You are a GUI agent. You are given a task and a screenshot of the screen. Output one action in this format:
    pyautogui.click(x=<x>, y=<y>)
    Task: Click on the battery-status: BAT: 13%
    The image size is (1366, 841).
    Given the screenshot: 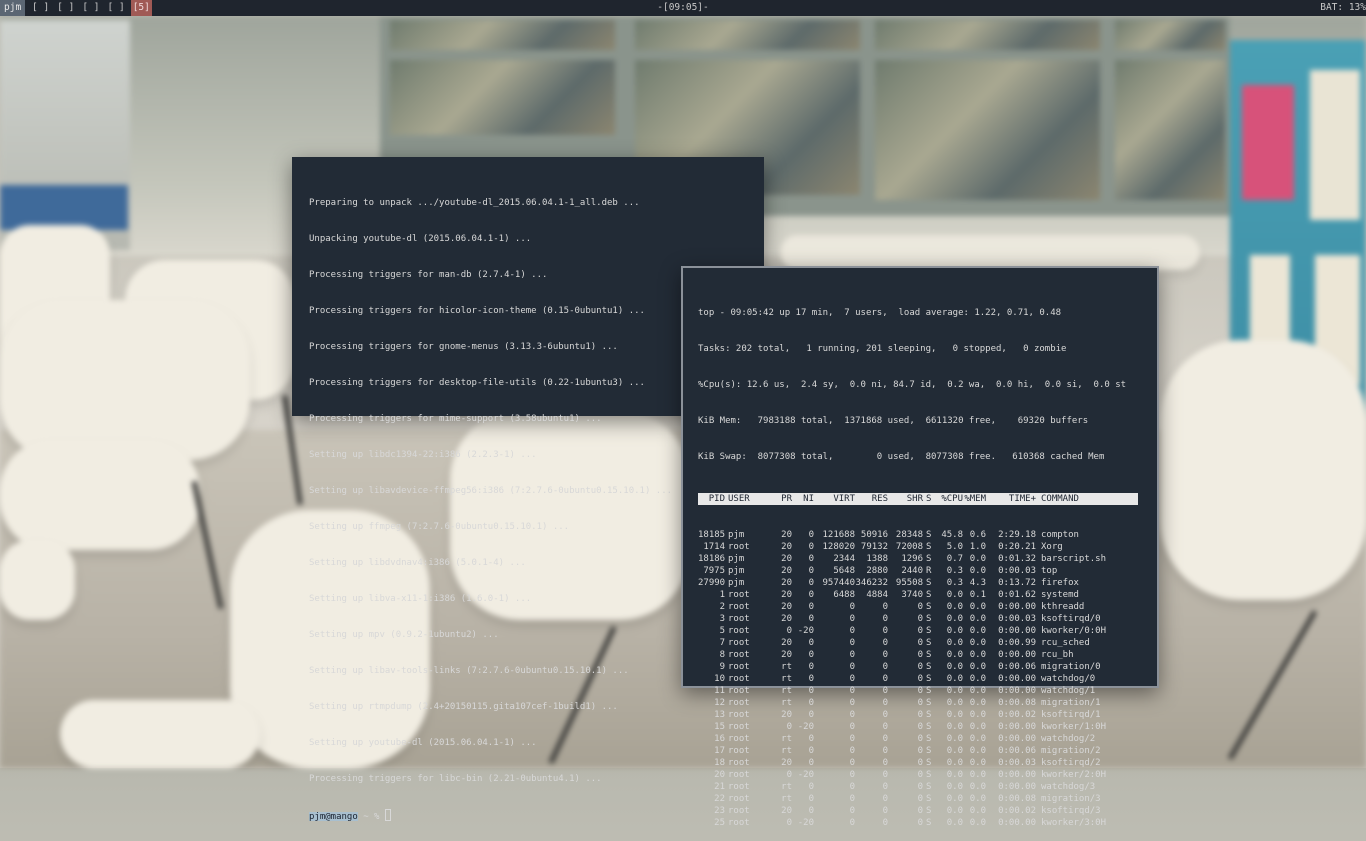 What is the action you would take?
    pyautogui.click(x=1343, y=7)
    